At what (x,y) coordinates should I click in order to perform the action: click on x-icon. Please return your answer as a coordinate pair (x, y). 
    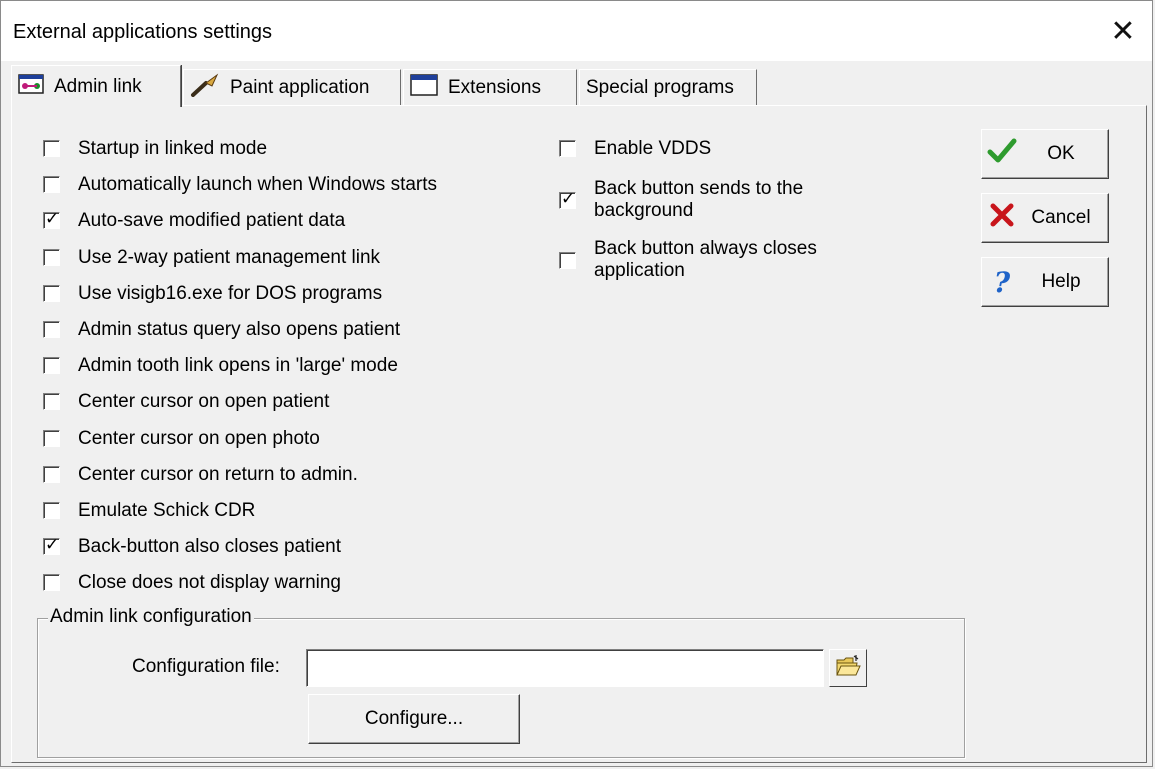
    Looking at the image, I should click on (1002, 218).